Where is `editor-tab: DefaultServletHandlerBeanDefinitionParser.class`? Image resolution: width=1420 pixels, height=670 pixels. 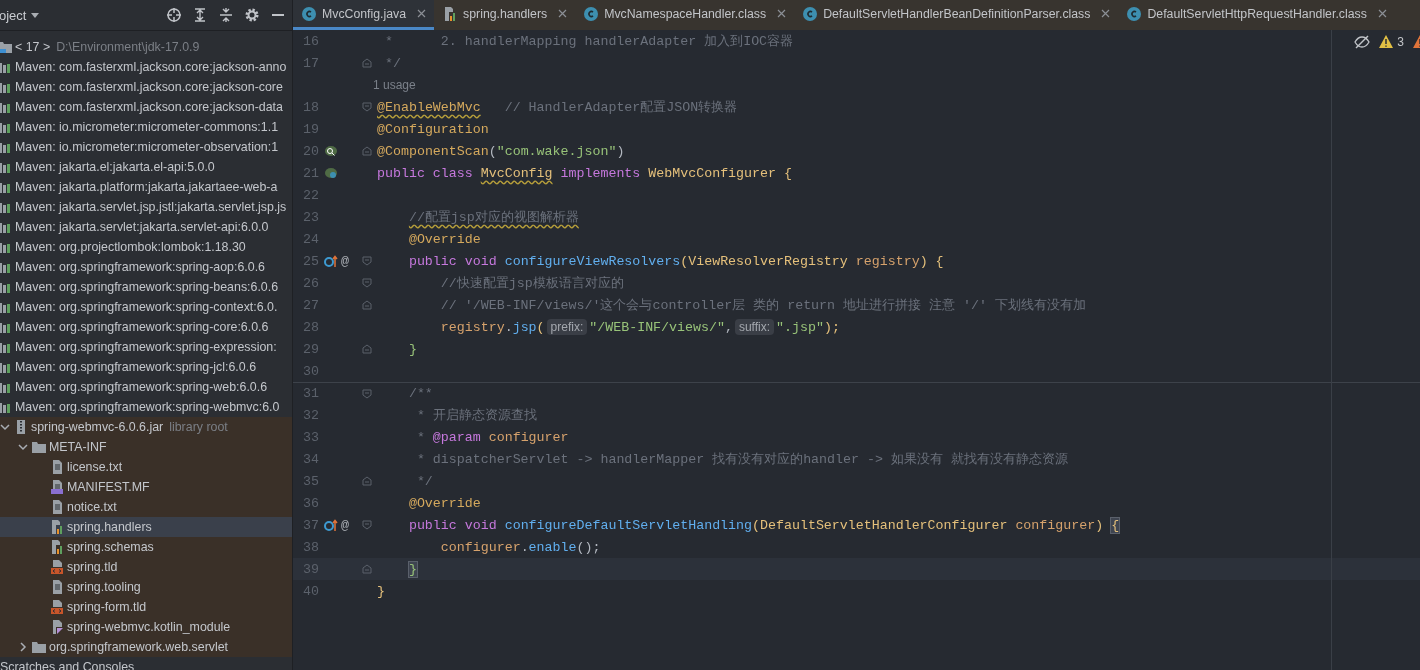
editor-tab: DefaultServletHandlerBeanDefinitionParser.class is located at coordinates (956, 15).